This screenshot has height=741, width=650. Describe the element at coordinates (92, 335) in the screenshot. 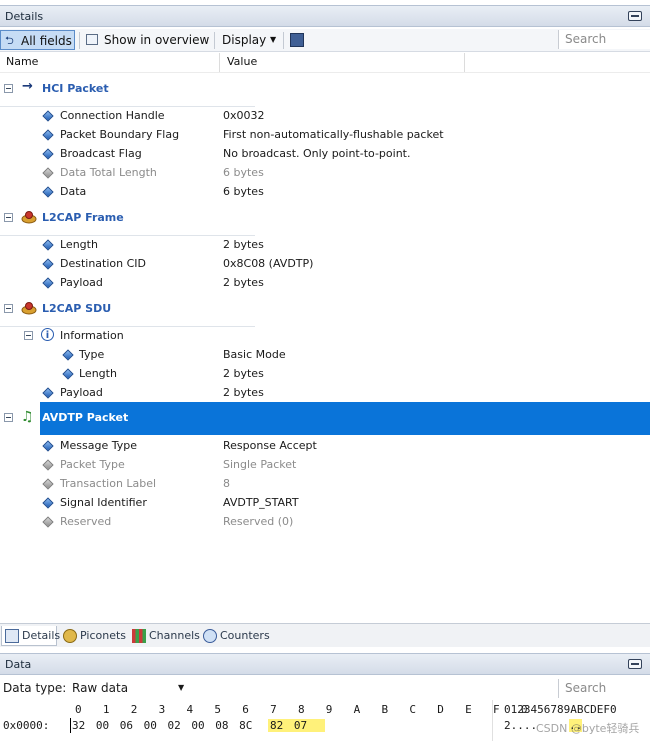

I see `field-name: Information` at that location.